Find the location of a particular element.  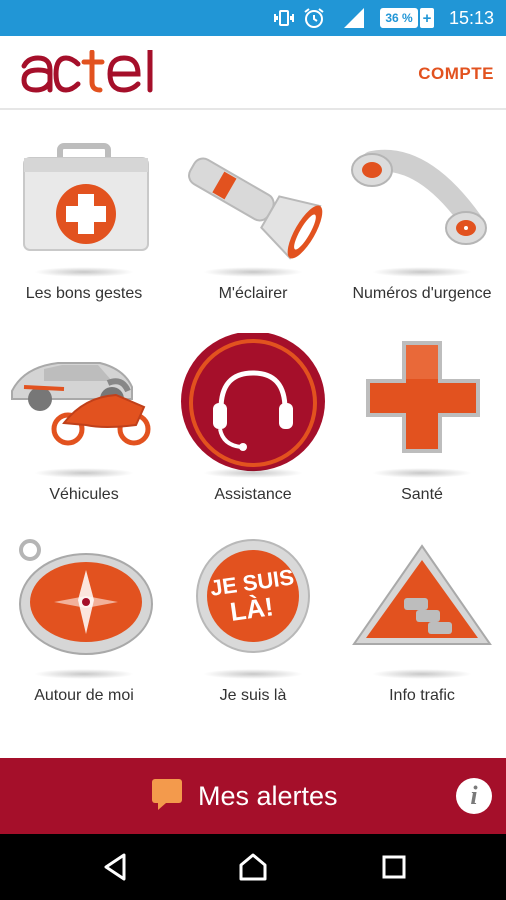

tile-label: Les bons gestes is located at coordinates (84, 293).